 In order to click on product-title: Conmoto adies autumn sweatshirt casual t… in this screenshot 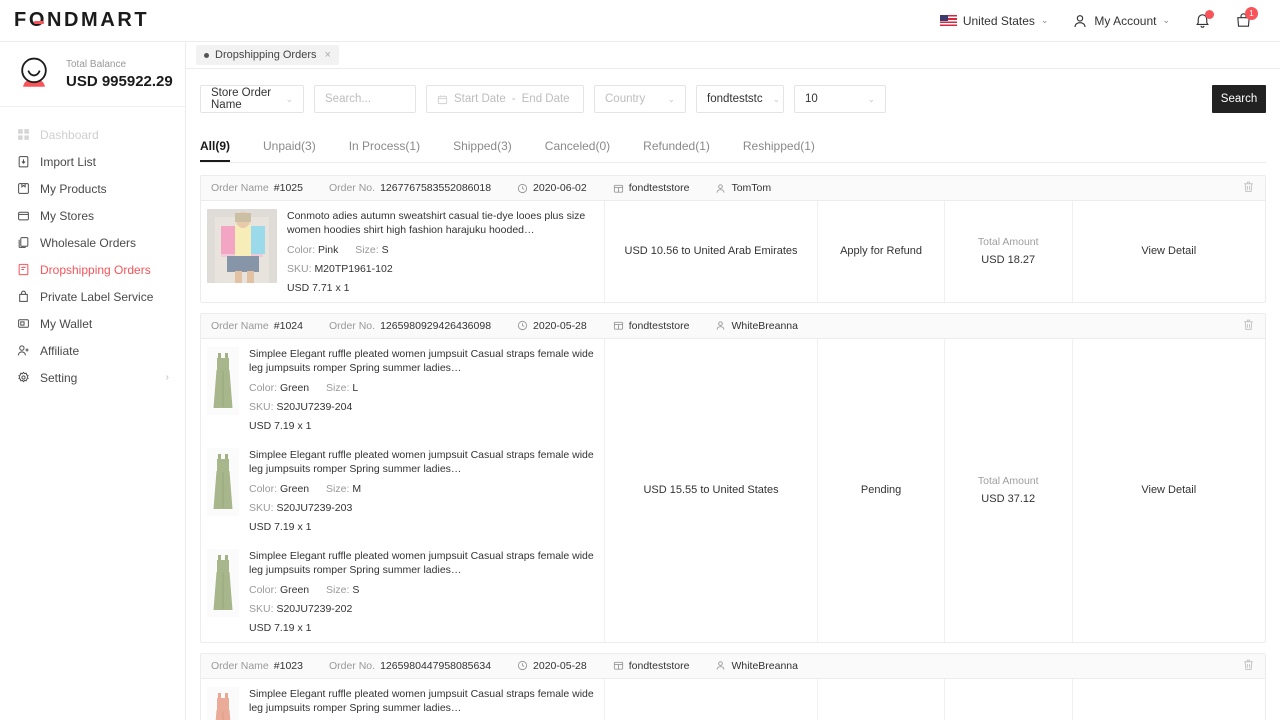, I will do `click(440, 223)`.